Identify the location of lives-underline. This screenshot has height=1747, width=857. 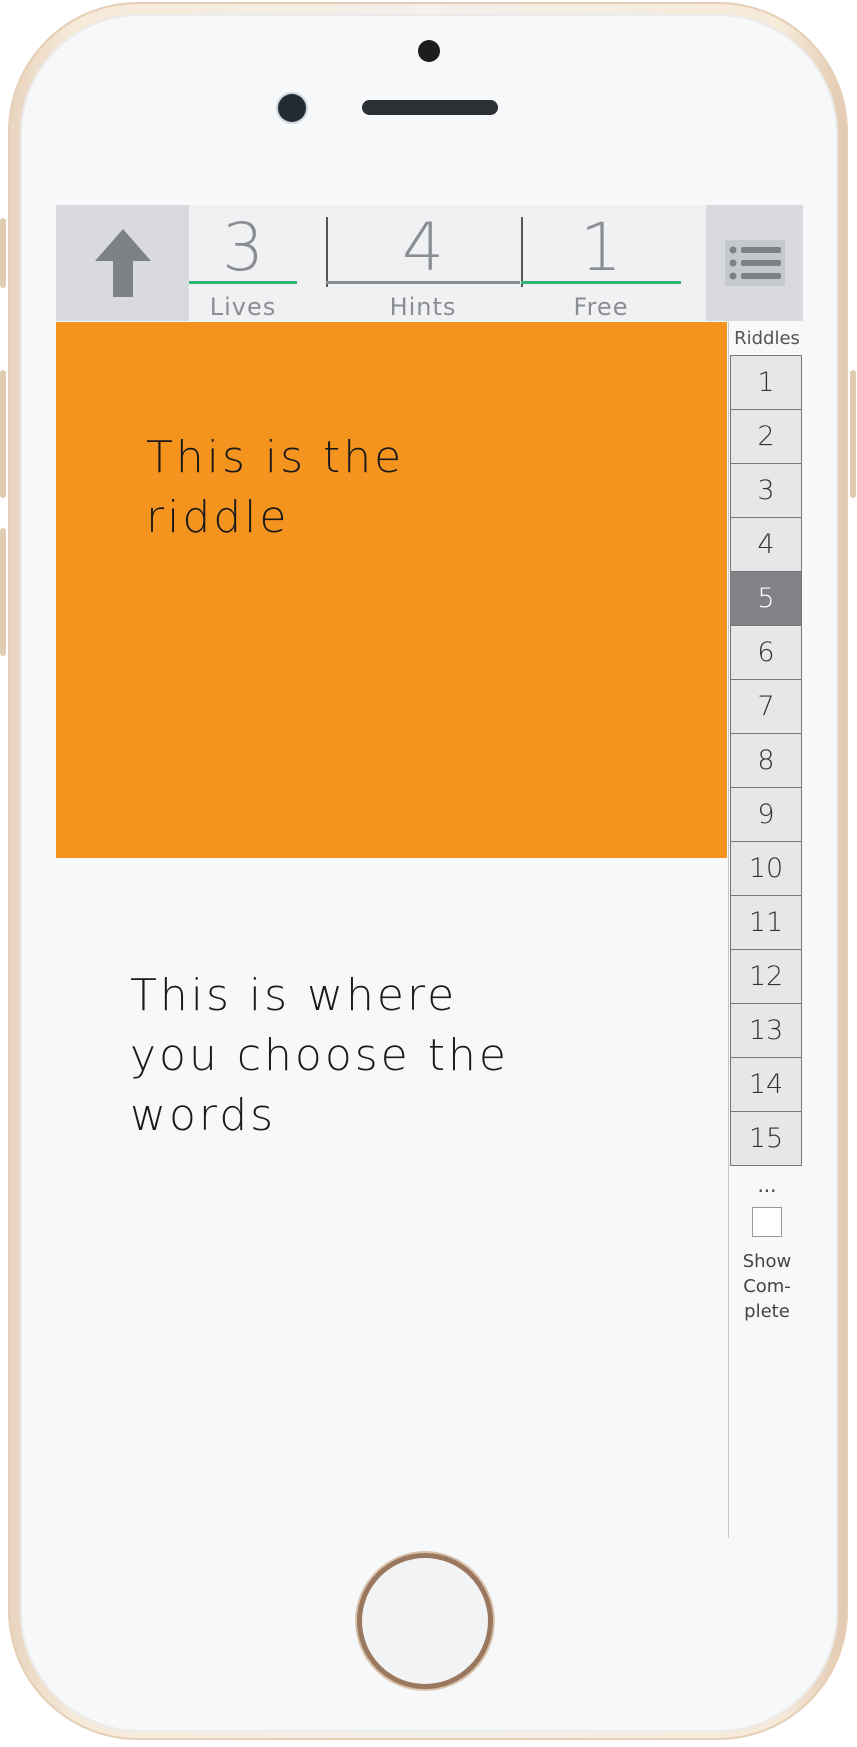
(243, 282).